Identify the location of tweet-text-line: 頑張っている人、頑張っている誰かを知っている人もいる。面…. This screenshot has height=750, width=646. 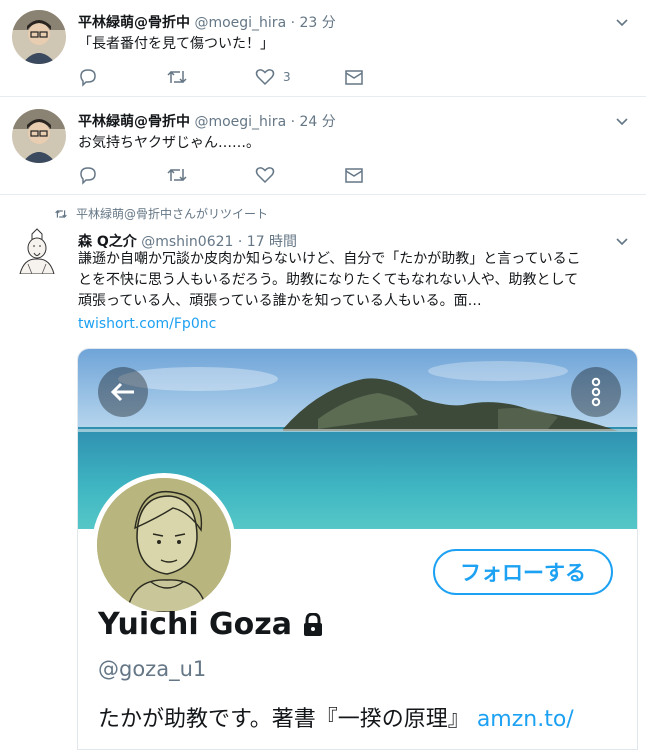
(280, 301).